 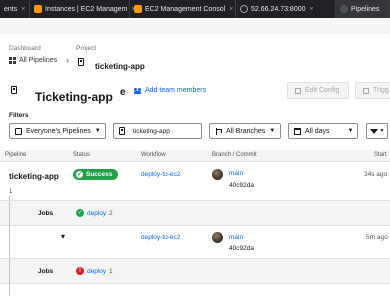 What do you see at coordinates (365, 9) in the screenshot?
I see `tab-label: Pipelines` at bounding box center [365, 9].